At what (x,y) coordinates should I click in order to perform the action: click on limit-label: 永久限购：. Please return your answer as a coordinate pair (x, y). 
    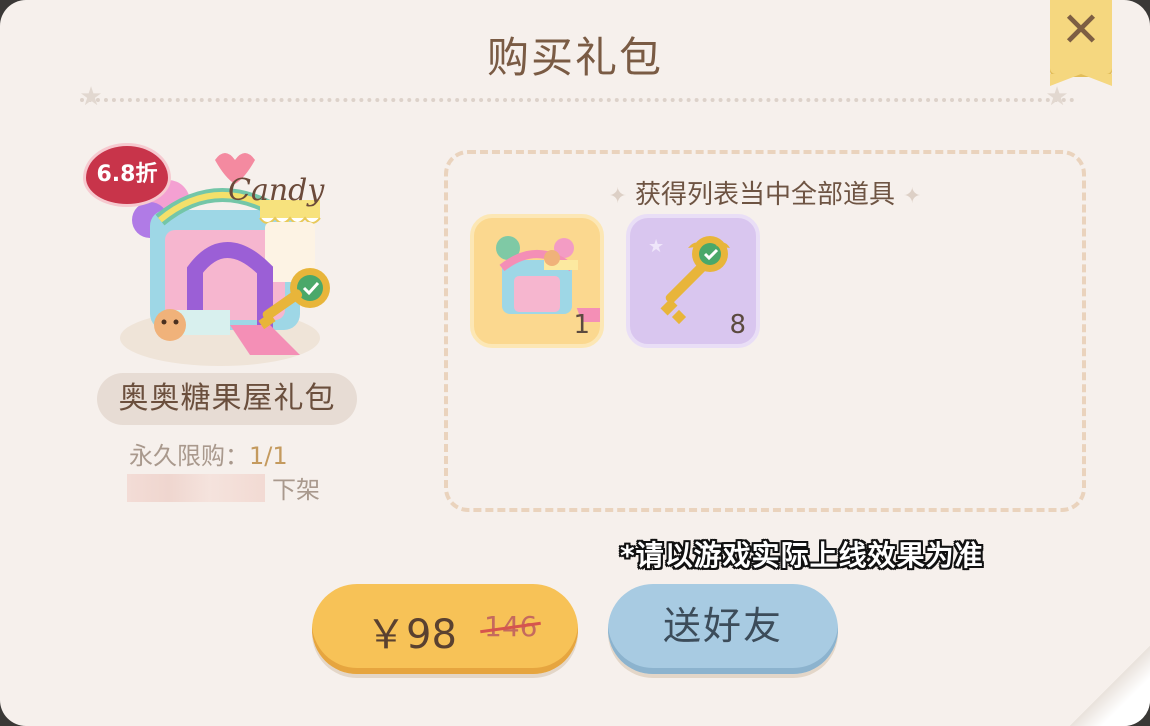
    Looking at the image, I should click on (189, 456).